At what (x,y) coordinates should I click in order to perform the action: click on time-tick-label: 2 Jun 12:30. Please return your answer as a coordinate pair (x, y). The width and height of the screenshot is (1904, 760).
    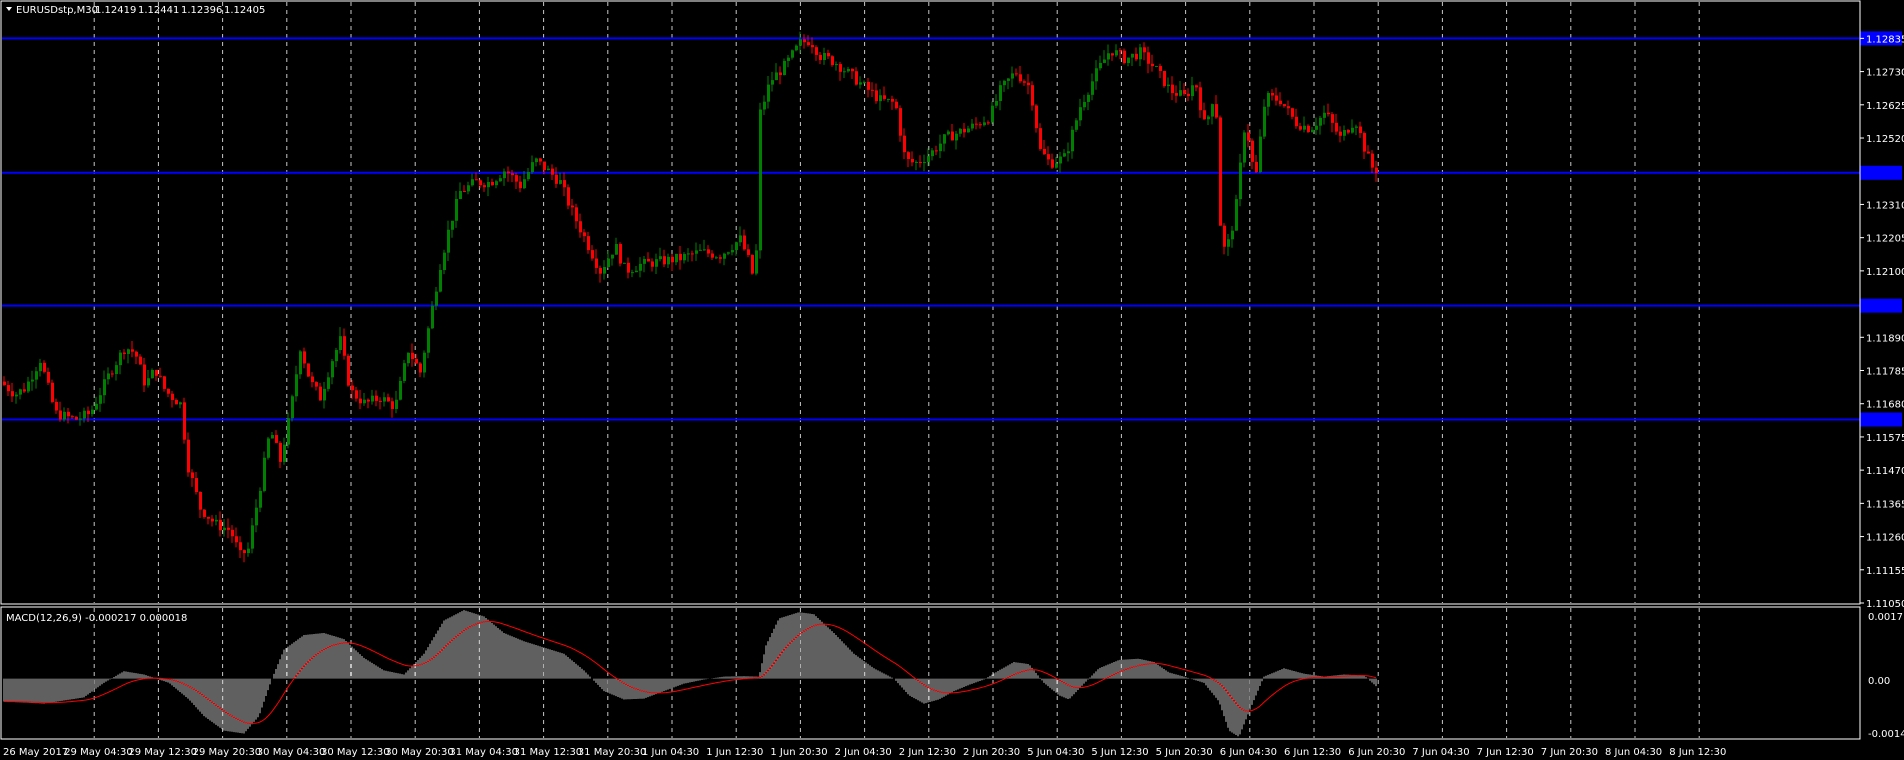
    Looking at the image, I should click on (927, 752).